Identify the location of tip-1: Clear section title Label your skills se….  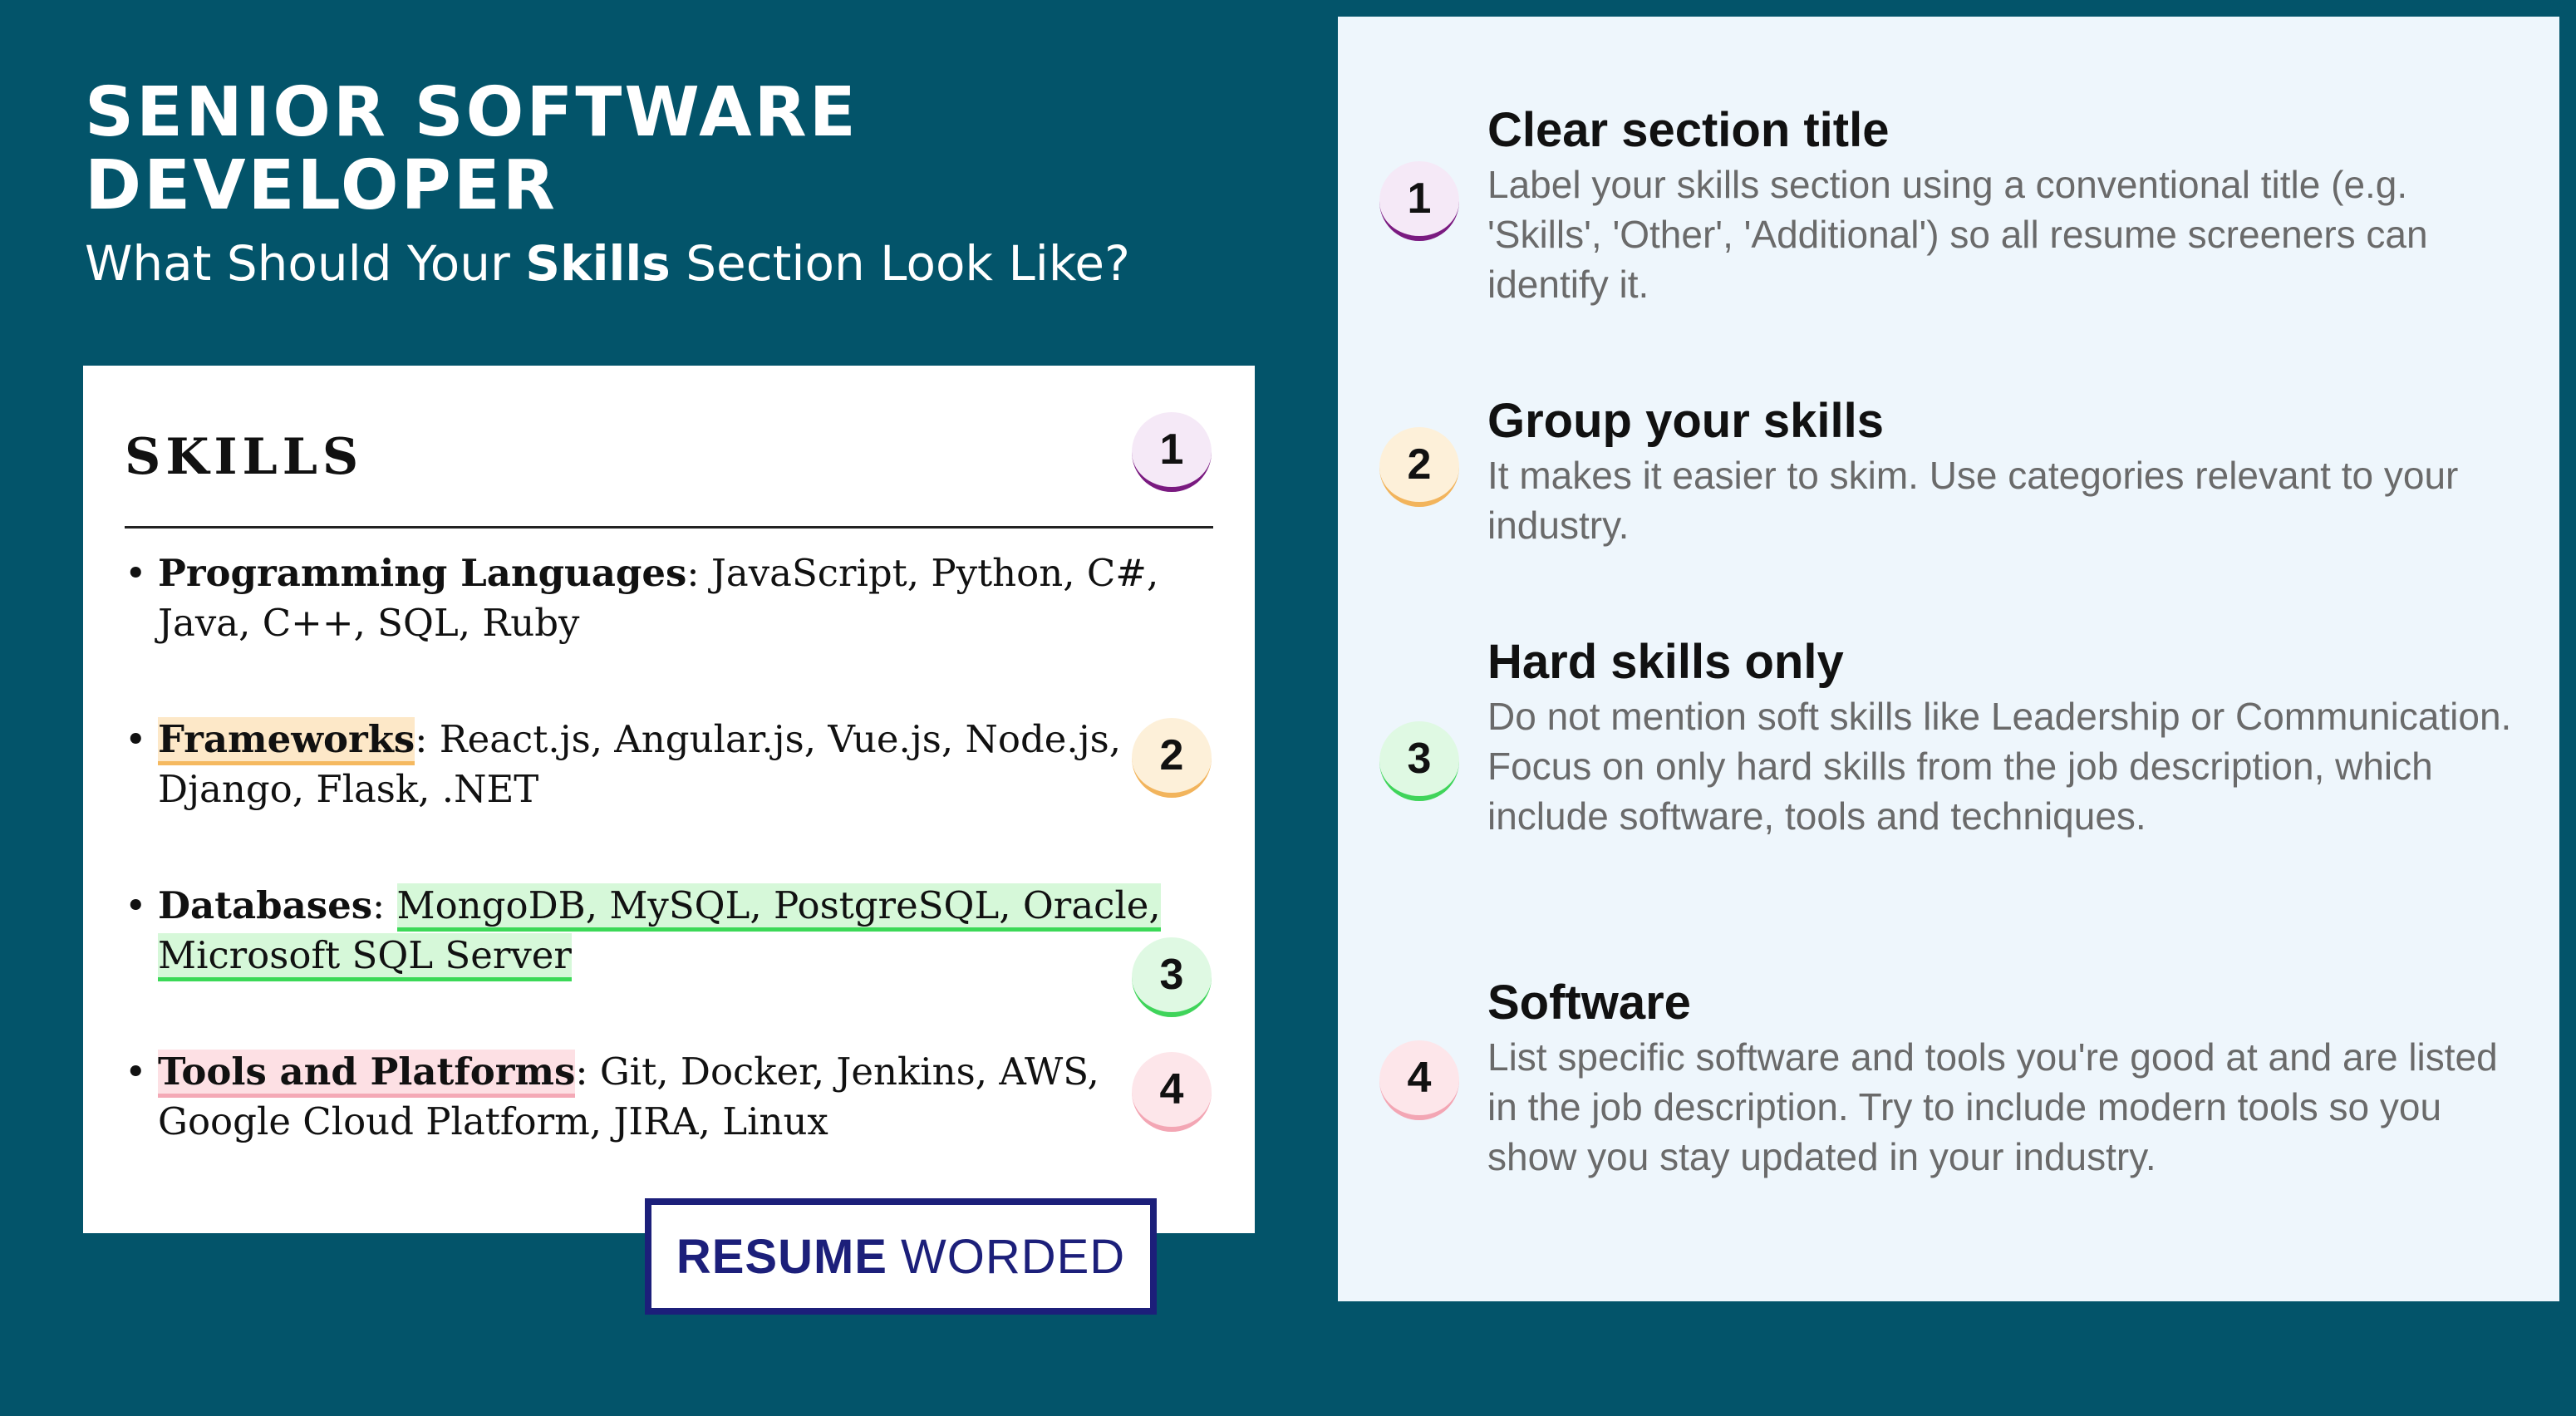
(2006, 205).